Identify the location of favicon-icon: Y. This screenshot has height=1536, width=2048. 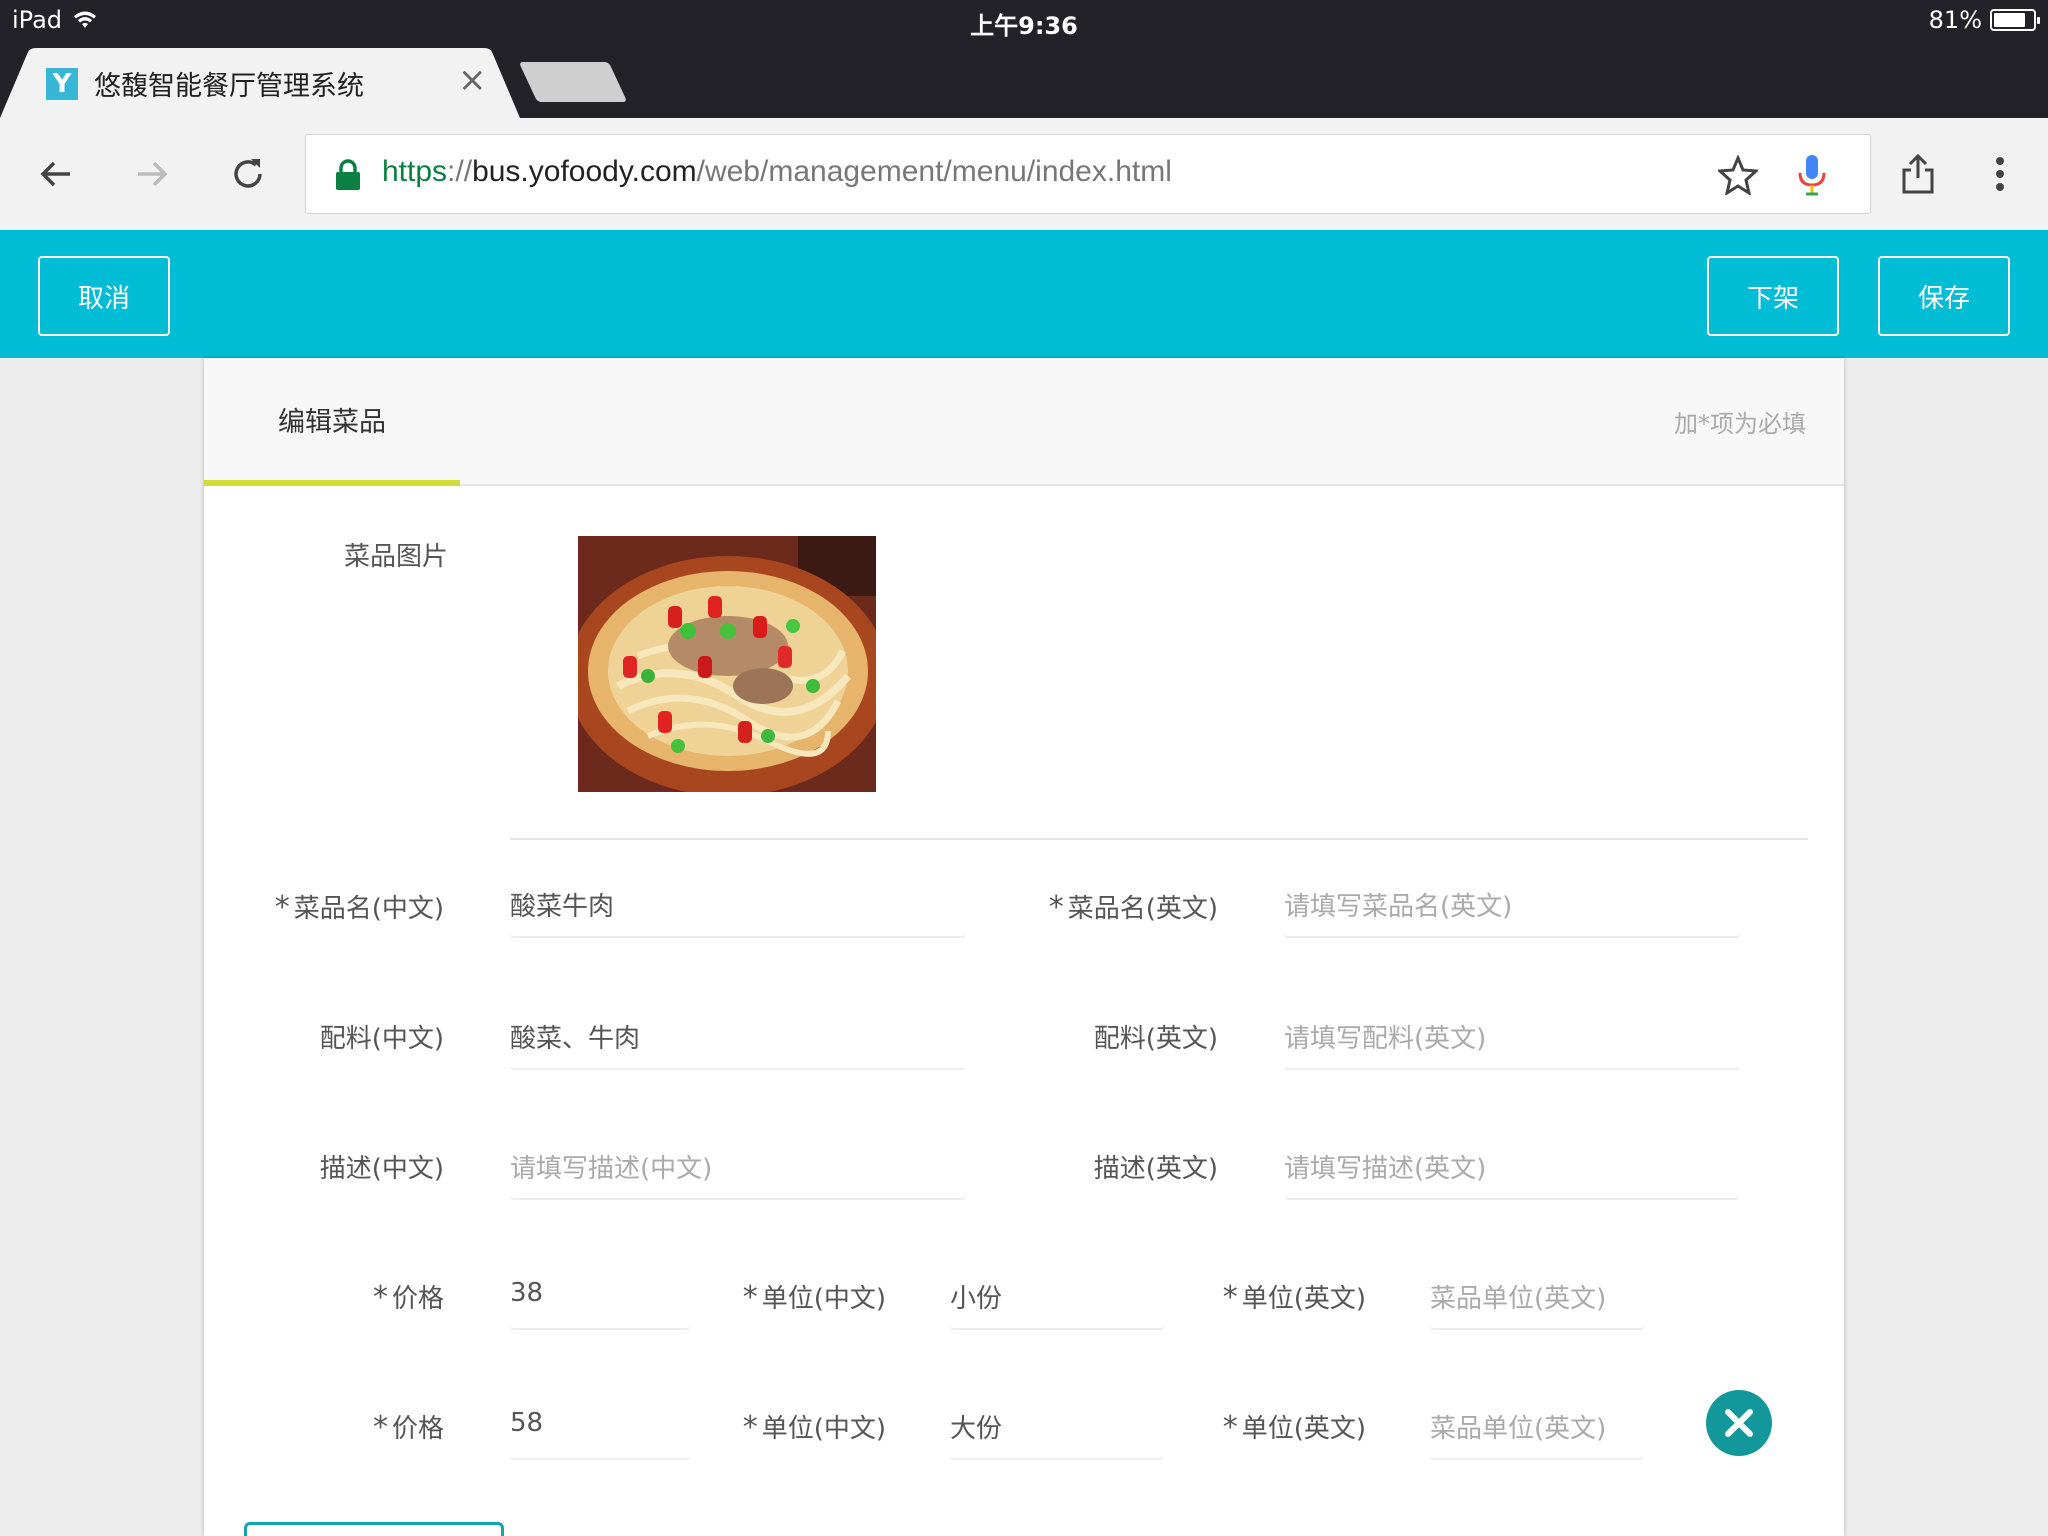
(62, 83).